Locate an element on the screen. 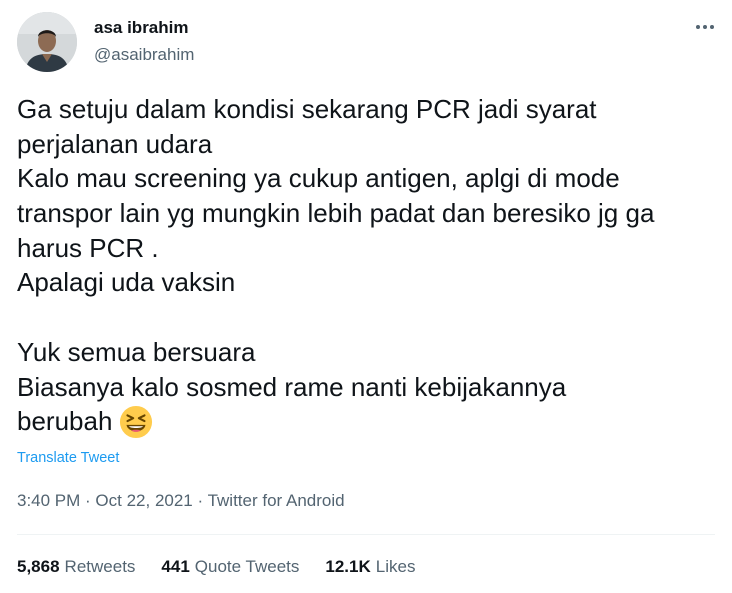 Image resolution: width=732 pixels, height=593 pixels. tweet-text-line: Apalagi uda vaksin is located at coordinates (126, 282).